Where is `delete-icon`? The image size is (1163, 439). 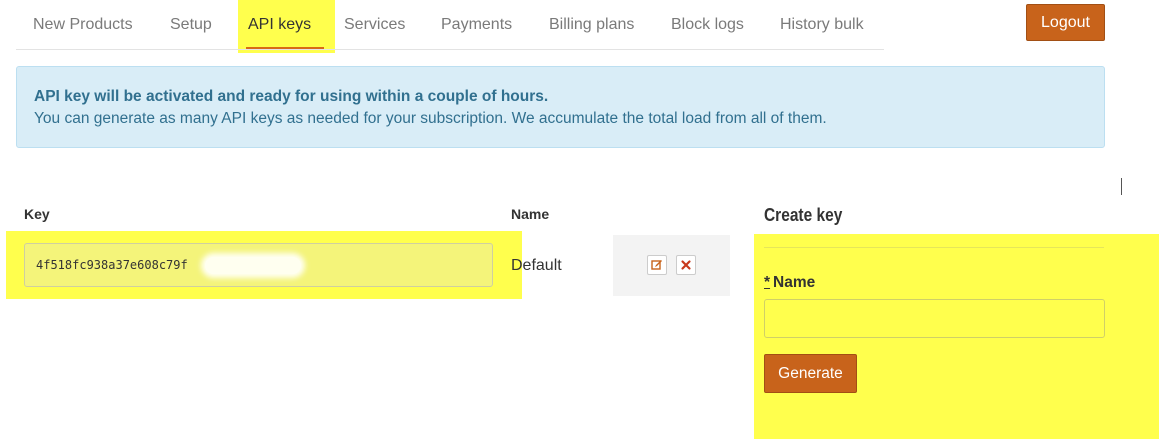
delete-icon is located at coordinates (686, 265).